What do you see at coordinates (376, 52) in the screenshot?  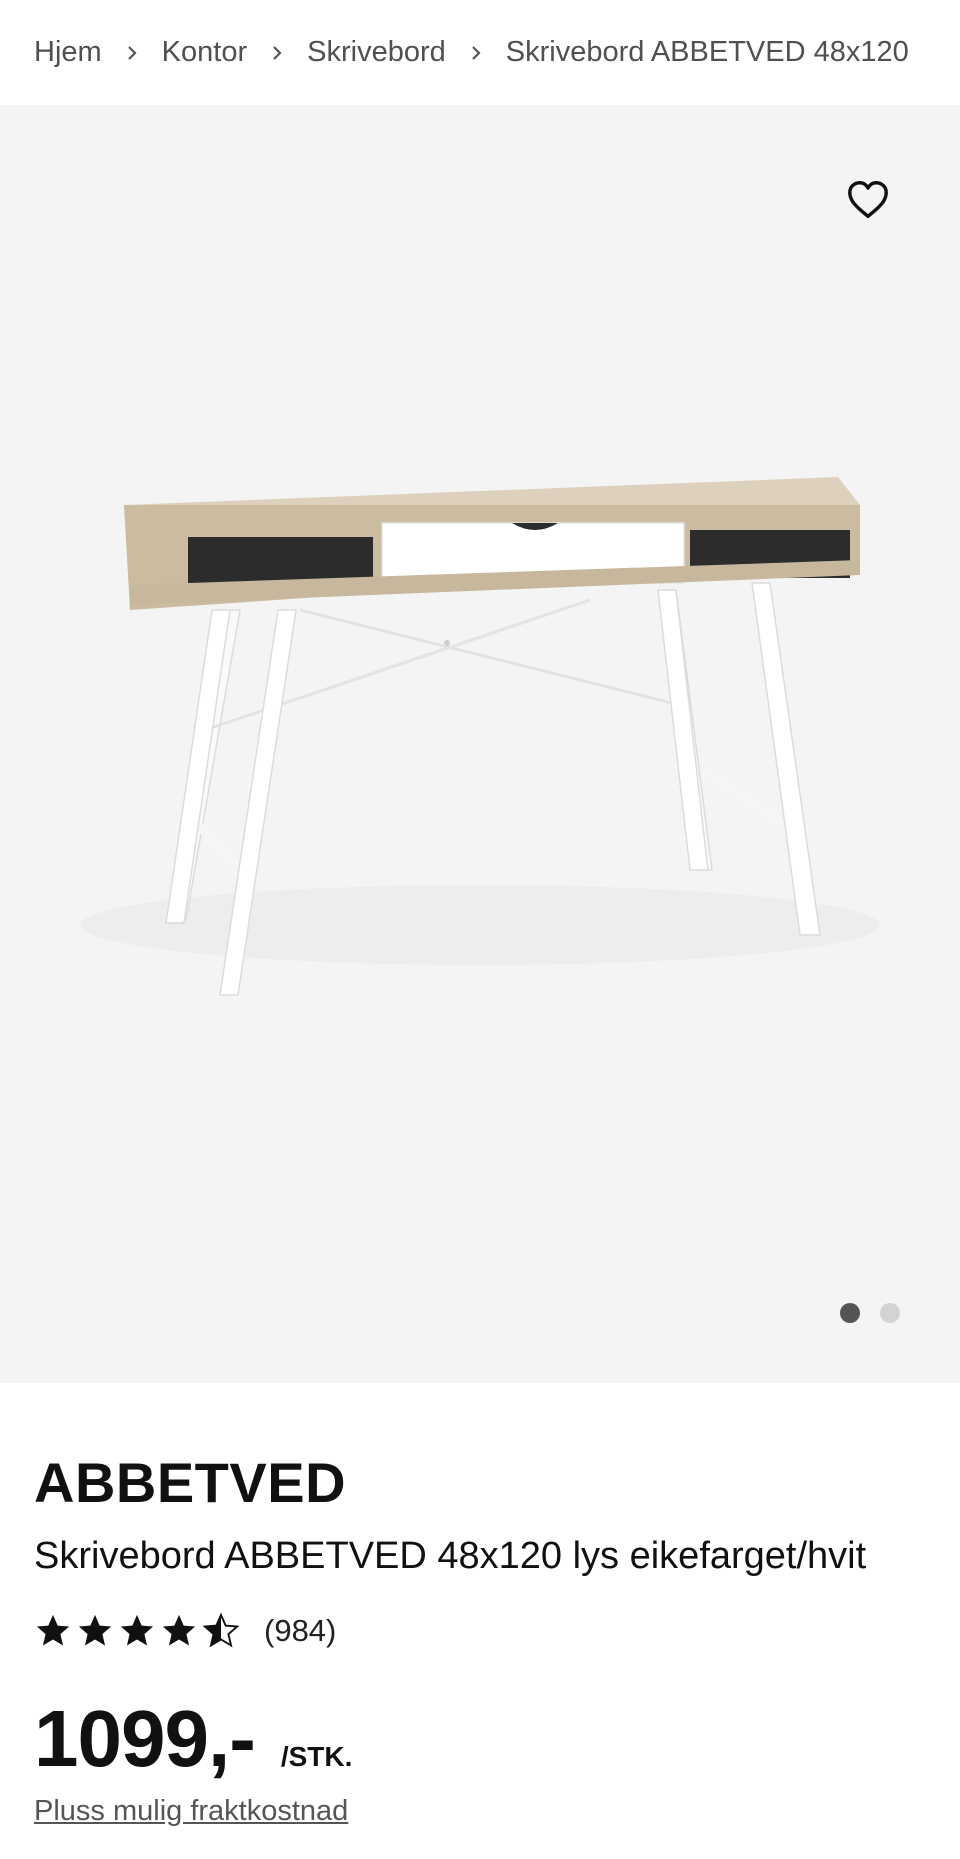 I see `breadcrumb-item-skrivebord: Skrivebord` at bounding box center [376, 52].